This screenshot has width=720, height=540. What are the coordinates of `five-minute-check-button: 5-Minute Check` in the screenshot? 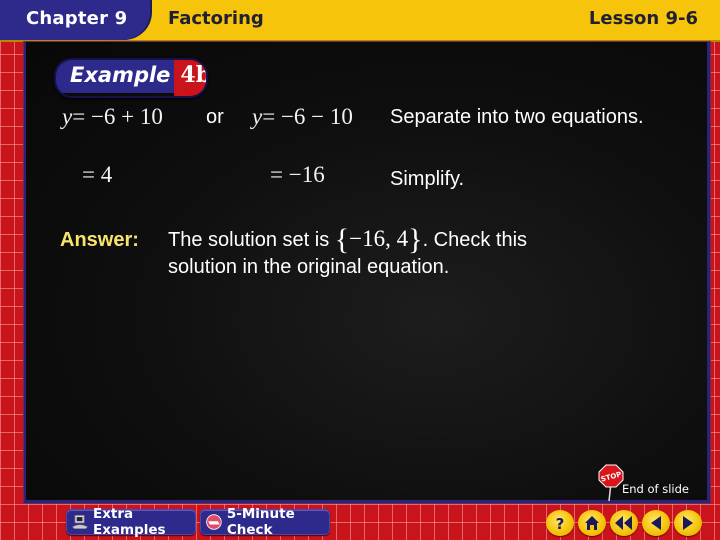 It's located at (265, 522).